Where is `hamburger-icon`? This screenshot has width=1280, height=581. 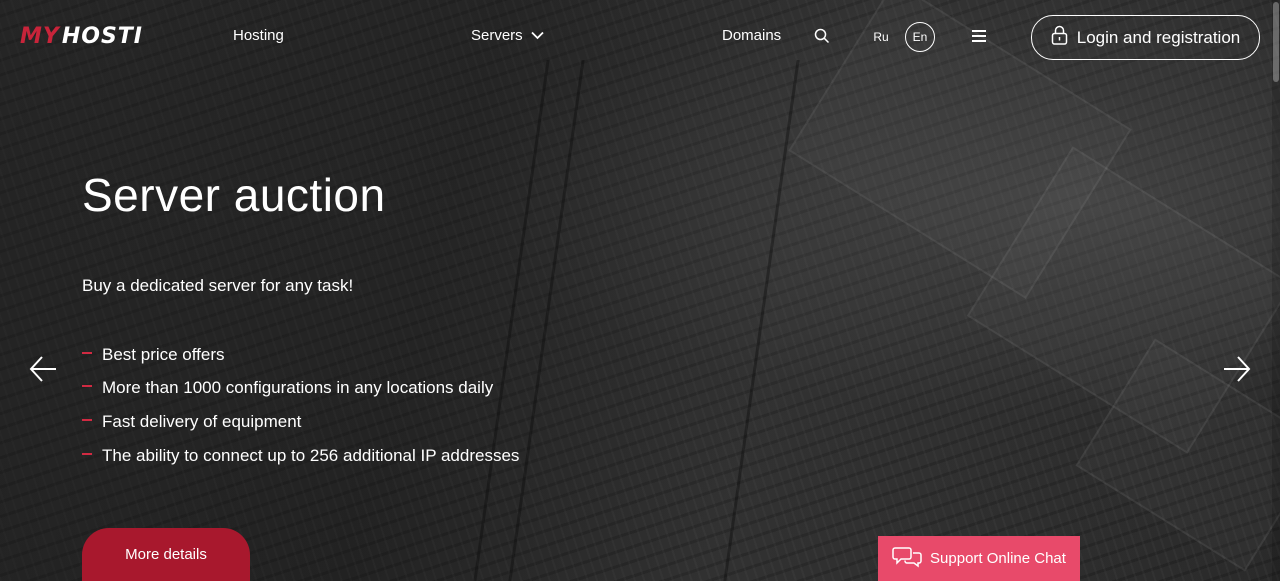
hamburger-icon is located at coordinates (979, 36).